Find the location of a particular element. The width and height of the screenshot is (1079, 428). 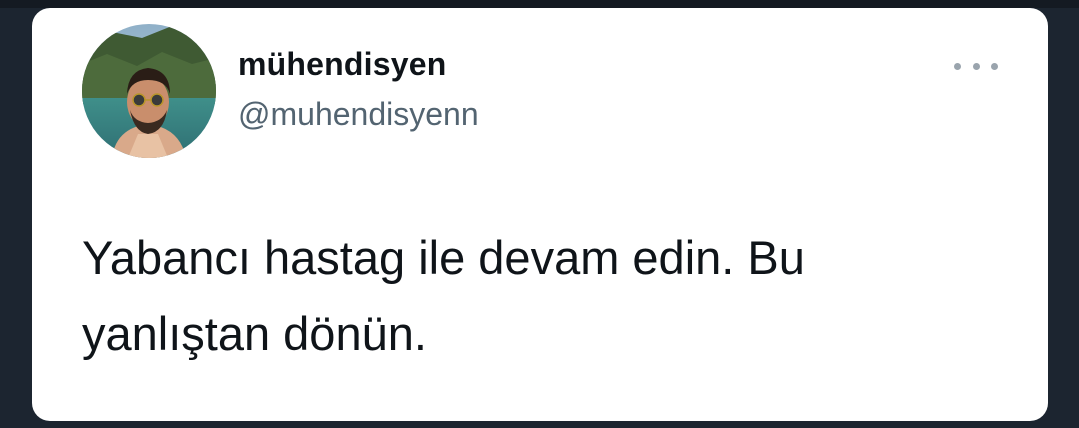

profile-photo-icon is located at coordinates (149, 91).